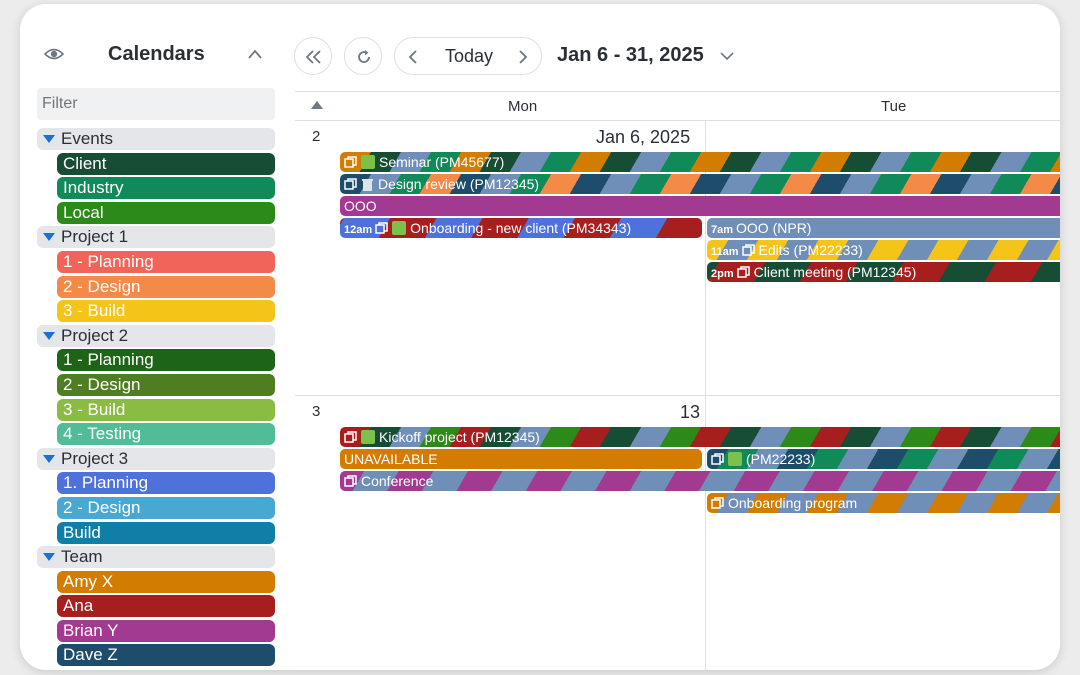  Describe the element at coordinates (316, 136) in the screenshot. I see `week-number: 2` at that location.